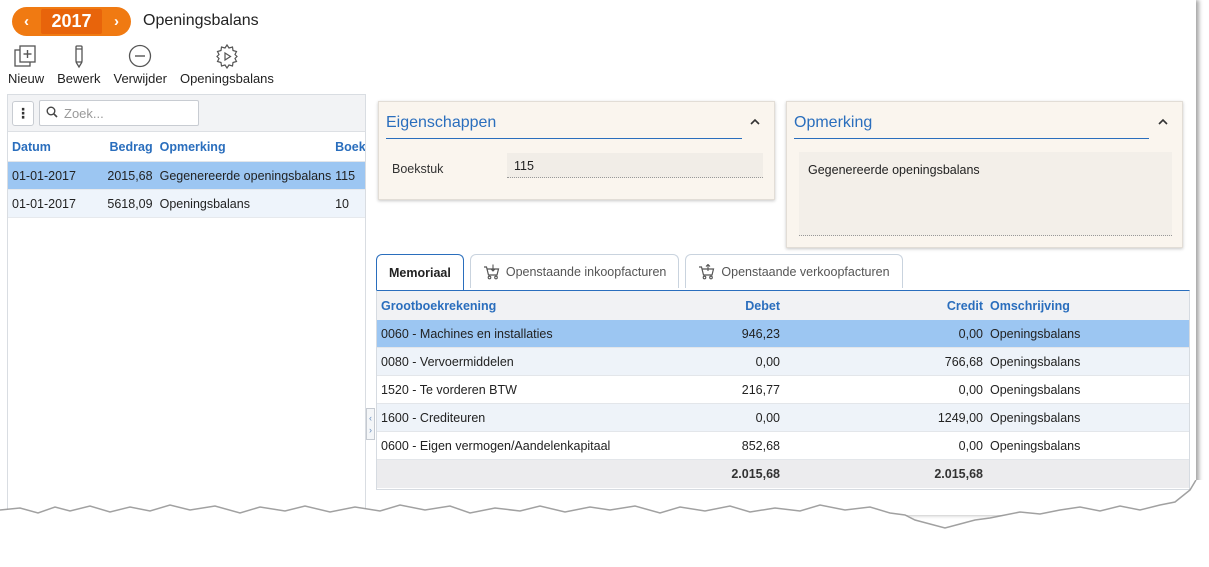 The width and height of the screenshot is (1209, 567). What do you see at coordinates (447, 361) in the screenshot?
I see `cell-account: 0080 - Vervoermiddelen` at bounding box center [447, 361].